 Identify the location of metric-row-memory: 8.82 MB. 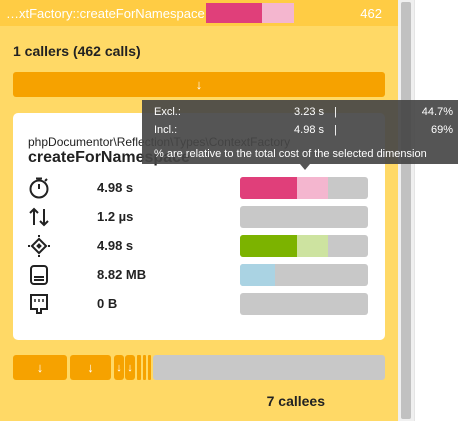
(199, 275).